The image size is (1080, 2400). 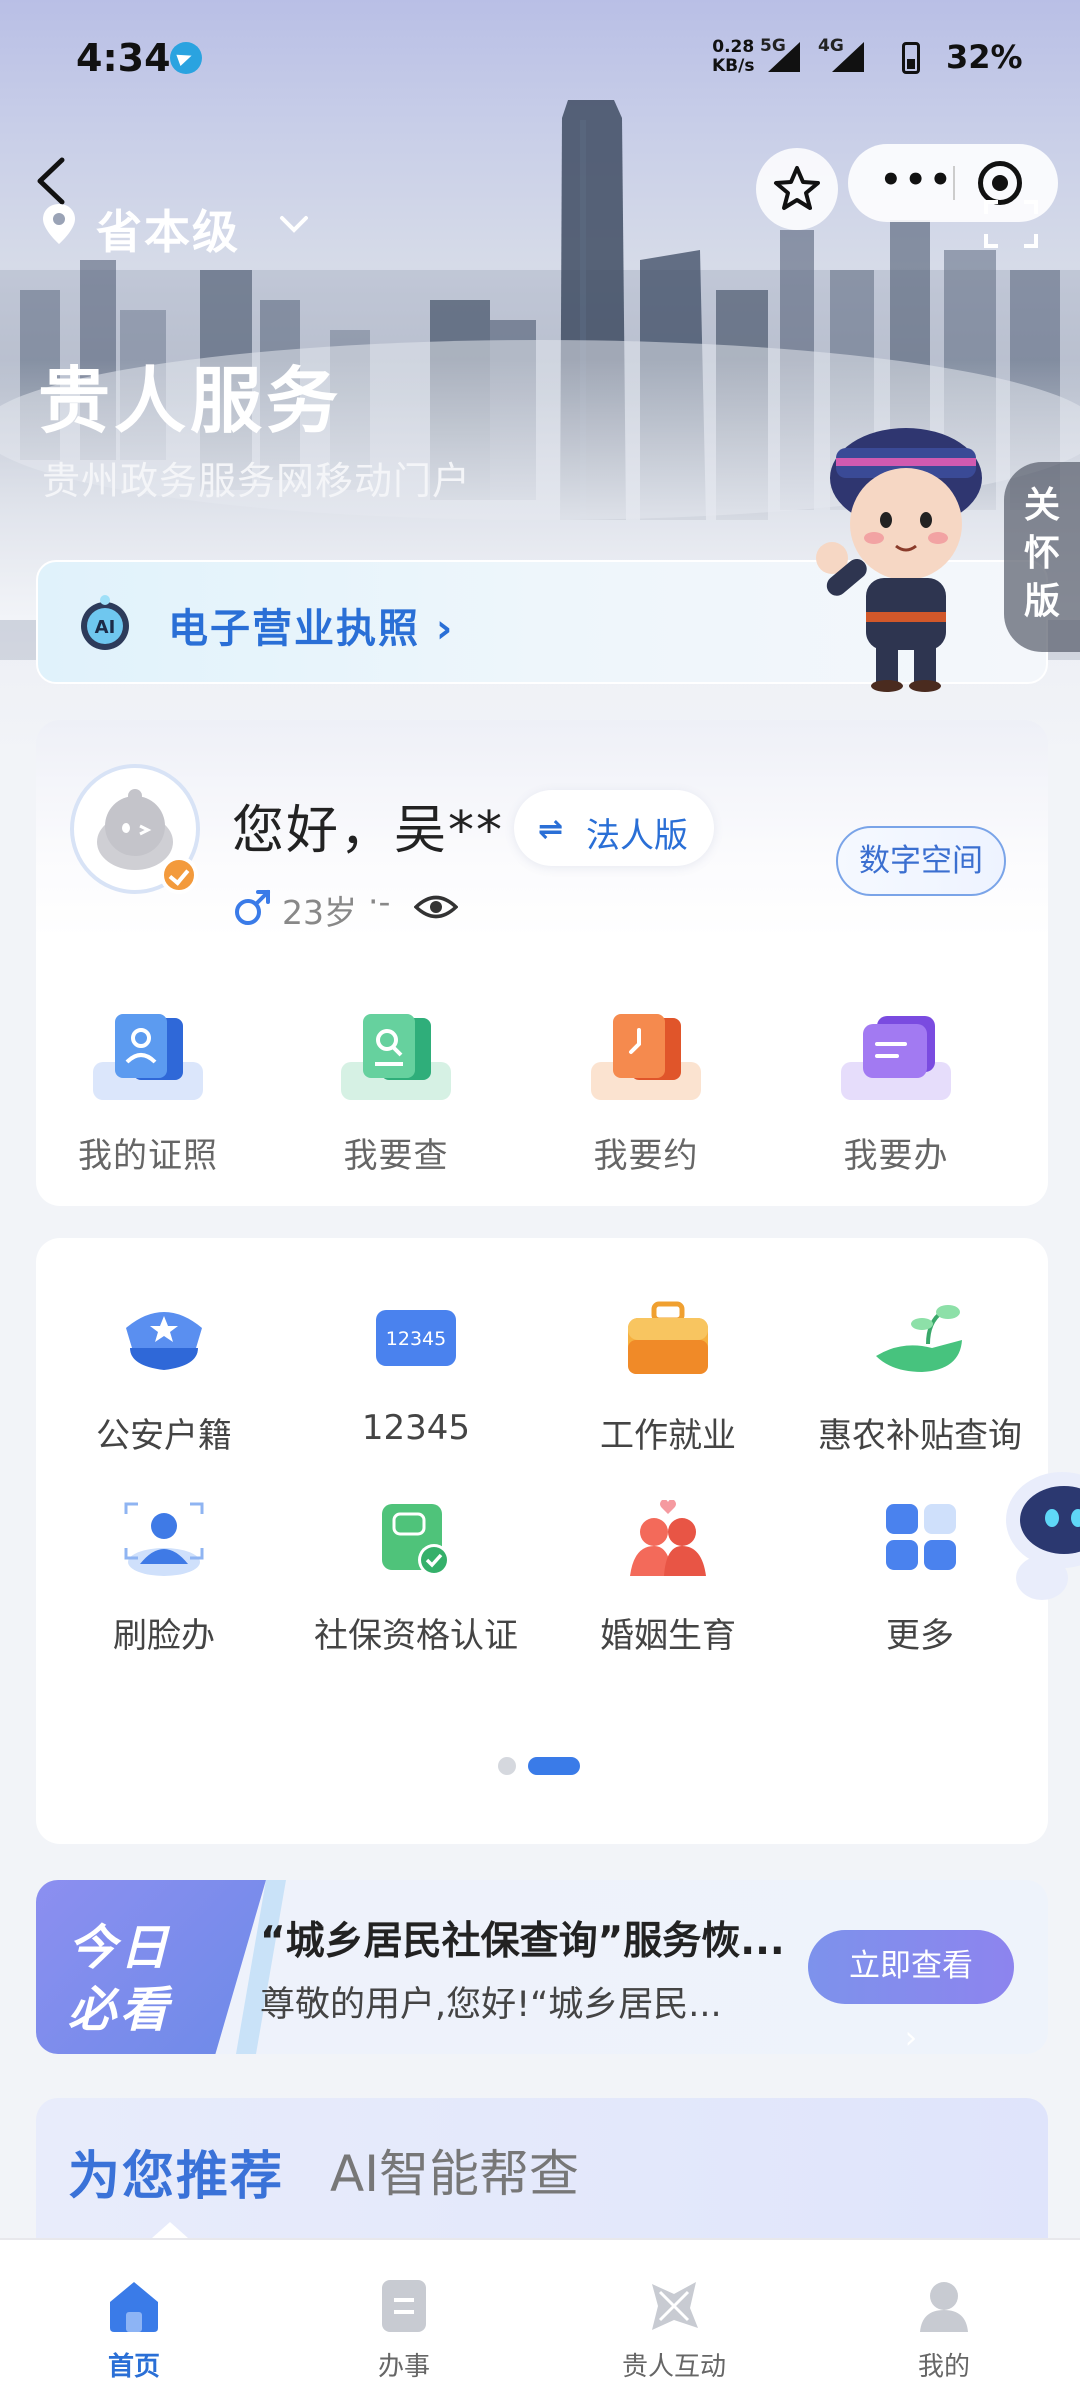 What do you see at coordinates (896, 1058) in the screenshot?
I see `task-folder-icon` at bounding box center [896, 1058].